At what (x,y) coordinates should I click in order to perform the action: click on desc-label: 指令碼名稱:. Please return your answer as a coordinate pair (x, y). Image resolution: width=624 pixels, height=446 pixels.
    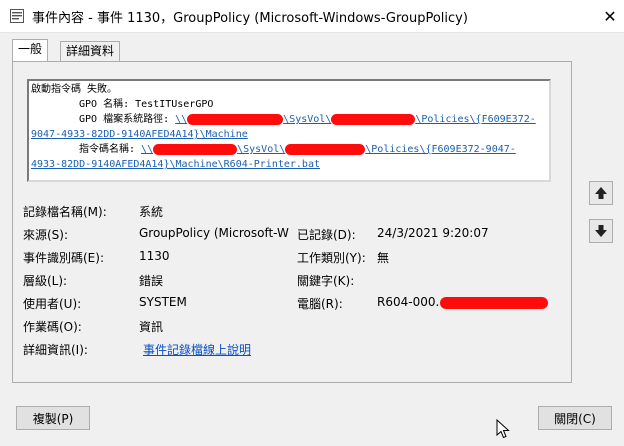
    Looking at the image, I should click on (110, 149).